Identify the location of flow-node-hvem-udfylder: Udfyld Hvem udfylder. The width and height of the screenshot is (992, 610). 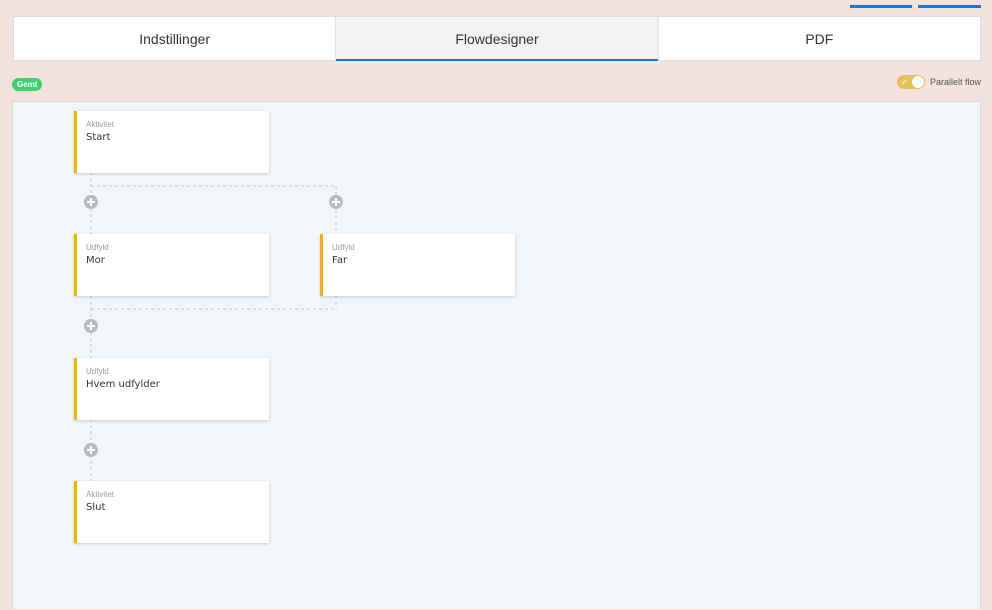
(171, 389).